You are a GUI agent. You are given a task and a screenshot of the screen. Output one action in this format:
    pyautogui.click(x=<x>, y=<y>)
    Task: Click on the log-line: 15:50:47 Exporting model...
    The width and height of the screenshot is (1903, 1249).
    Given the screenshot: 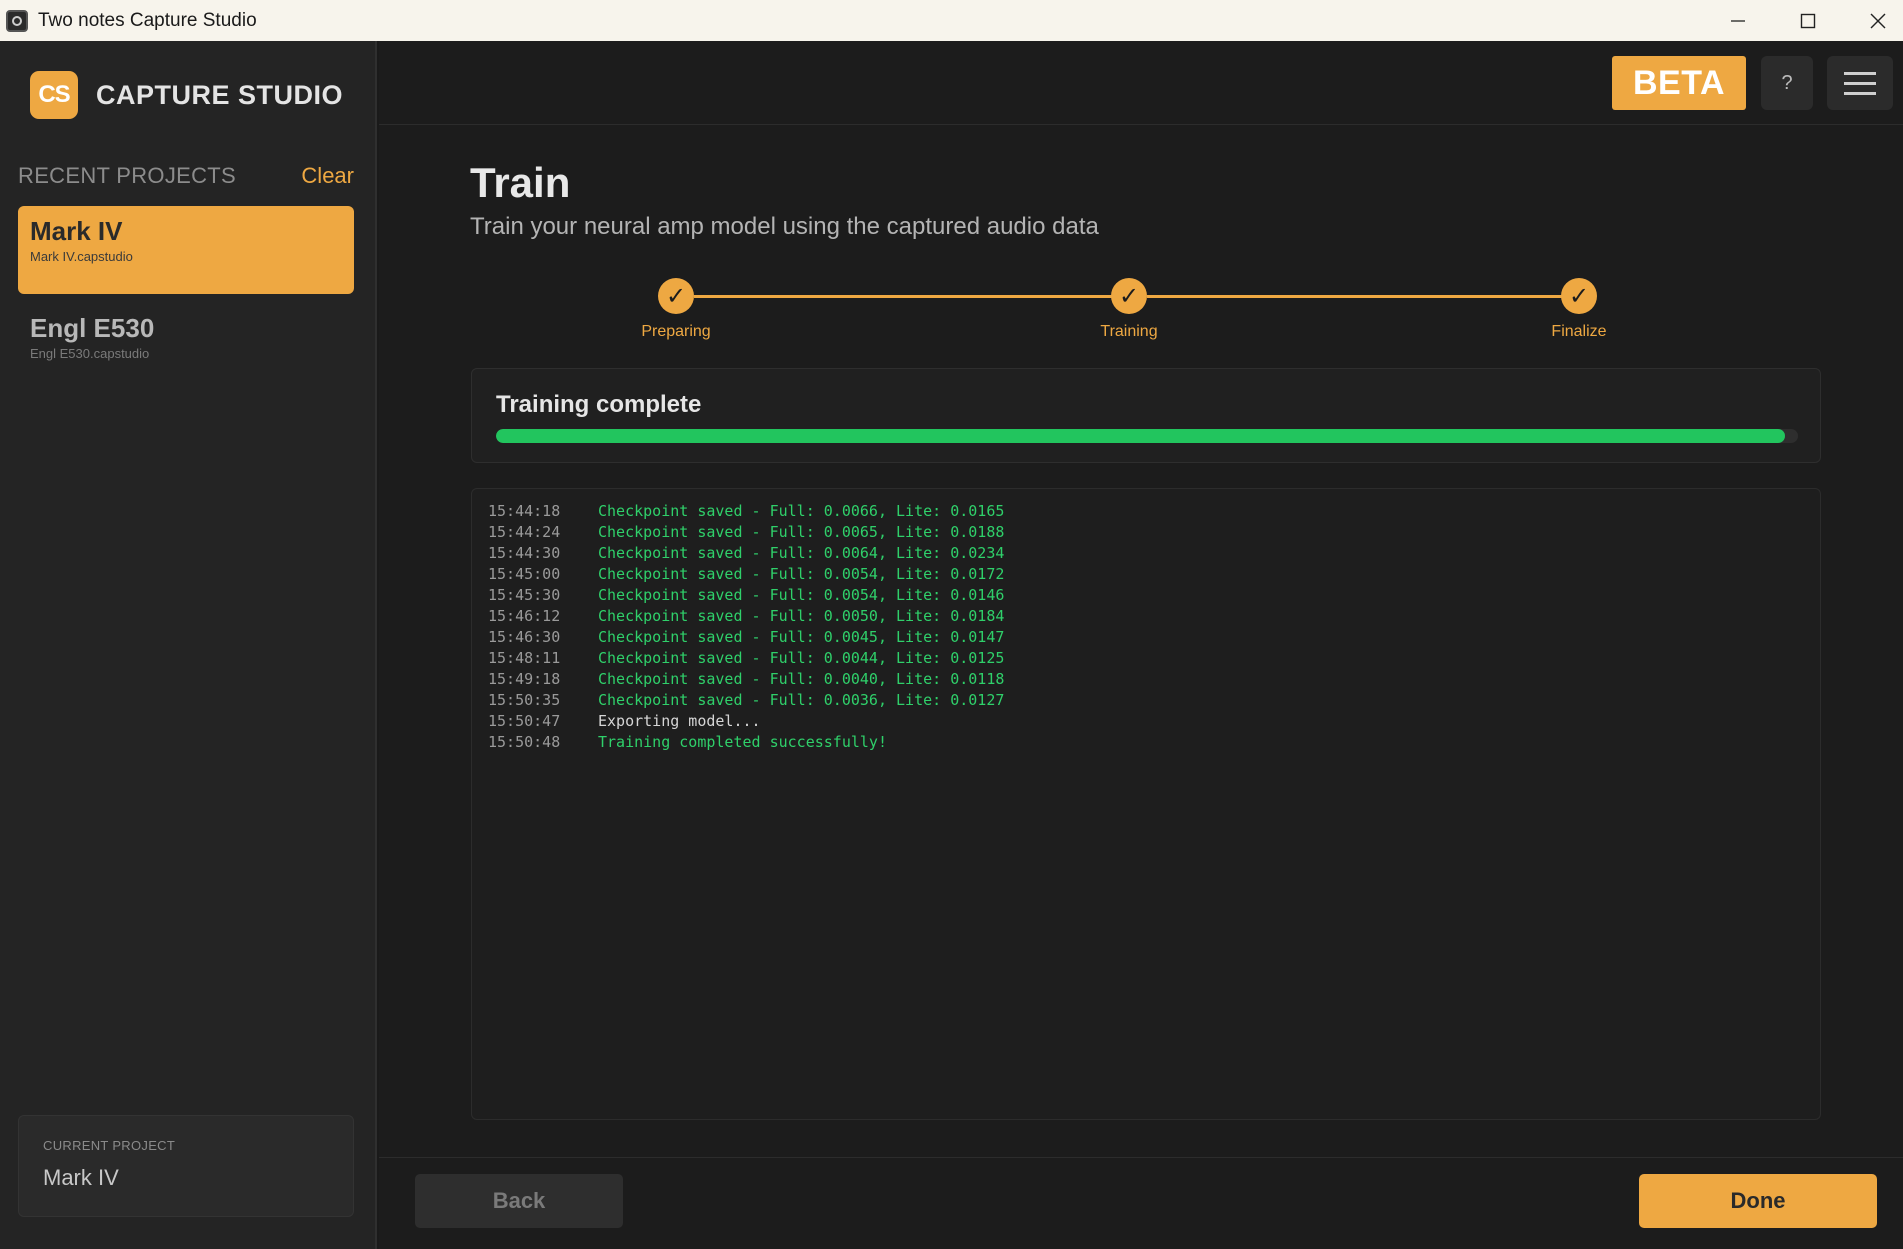 What is the action you would take?
    pyautogui.click(x=1146, y=721)
    